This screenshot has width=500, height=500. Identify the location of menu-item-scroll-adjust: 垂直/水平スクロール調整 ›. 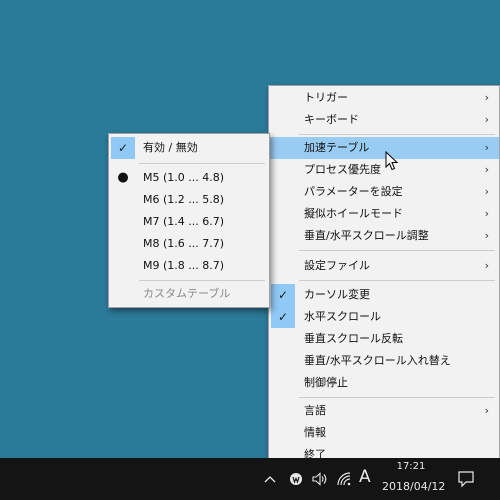
(384, 236).